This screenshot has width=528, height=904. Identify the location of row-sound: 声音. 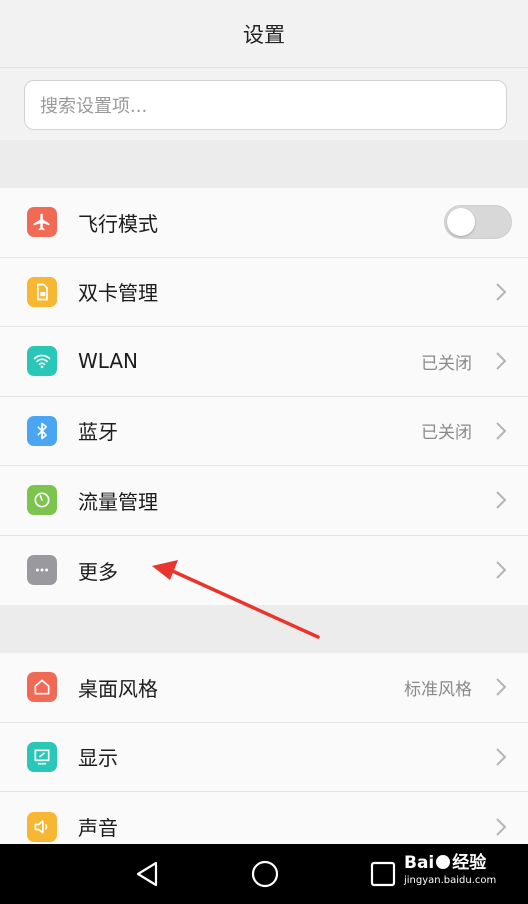
(264, 818).